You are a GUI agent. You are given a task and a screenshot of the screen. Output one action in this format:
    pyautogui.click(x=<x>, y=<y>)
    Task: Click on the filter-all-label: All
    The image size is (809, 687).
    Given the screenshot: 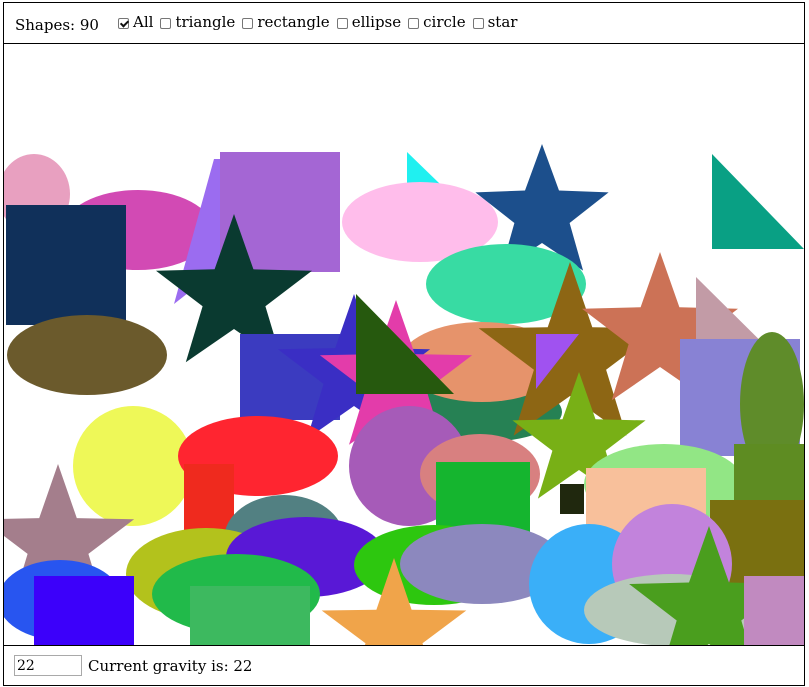 What is the action you would take?
    pyautogui.click(x=143, y=22)
    